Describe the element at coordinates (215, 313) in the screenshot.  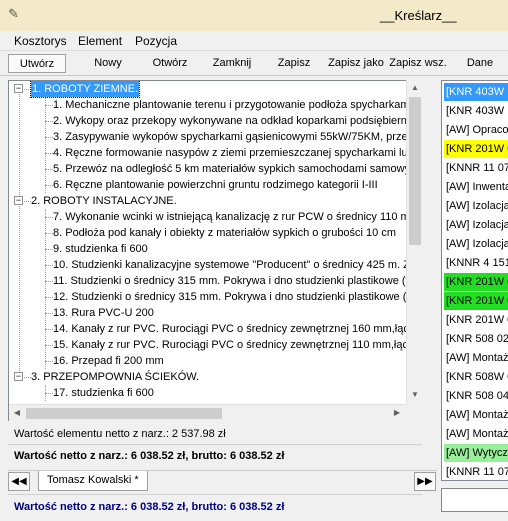
I see `tree-position-row: 13. Rura PVC-U 200` at that location.